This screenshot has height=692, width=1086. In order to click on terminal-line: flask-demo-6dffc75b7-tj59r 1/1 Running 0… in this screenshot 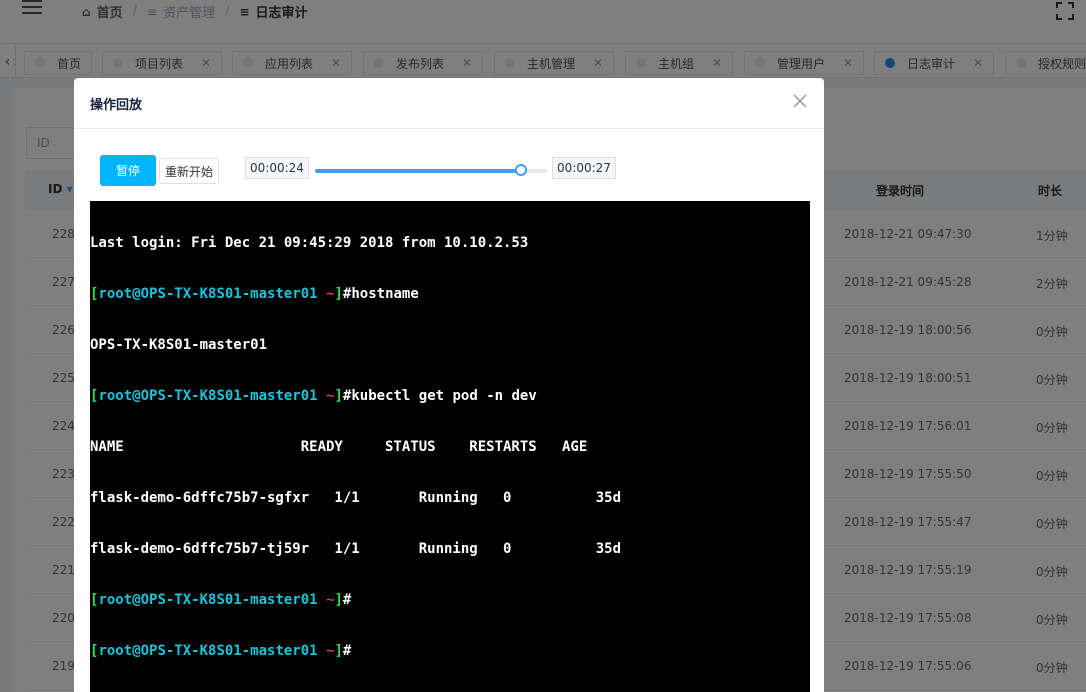, I will do `click(356, 549)`.